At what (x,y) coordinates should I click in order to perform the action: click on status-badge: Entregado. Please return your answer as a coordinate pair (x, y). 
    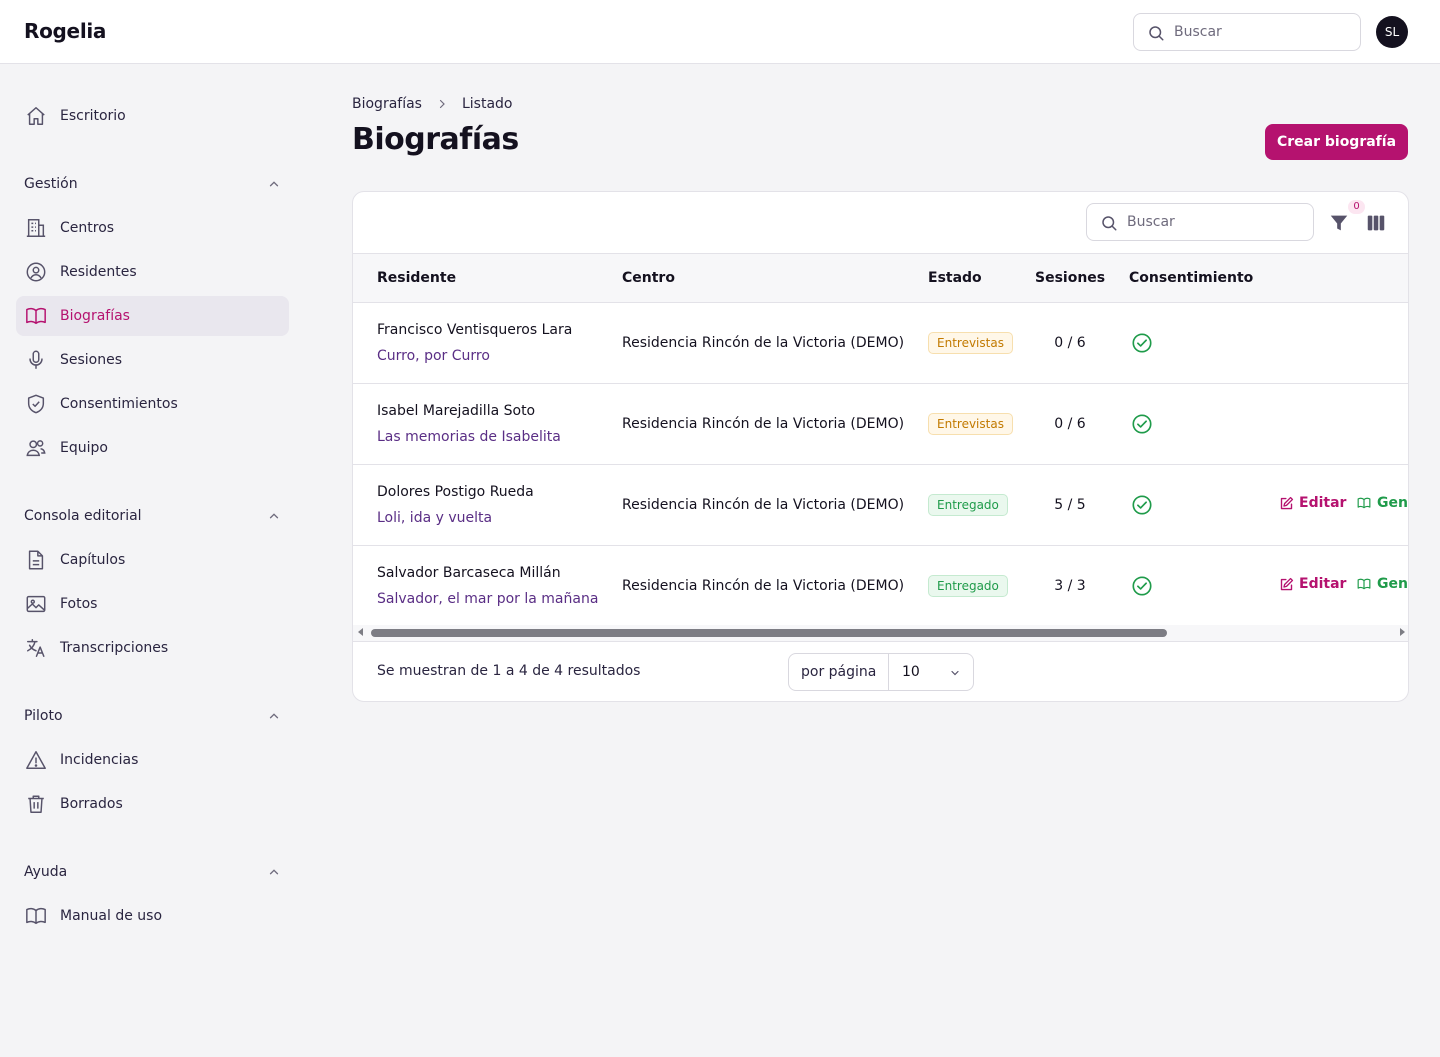
    Looking at the image, I should click on (968, 586).